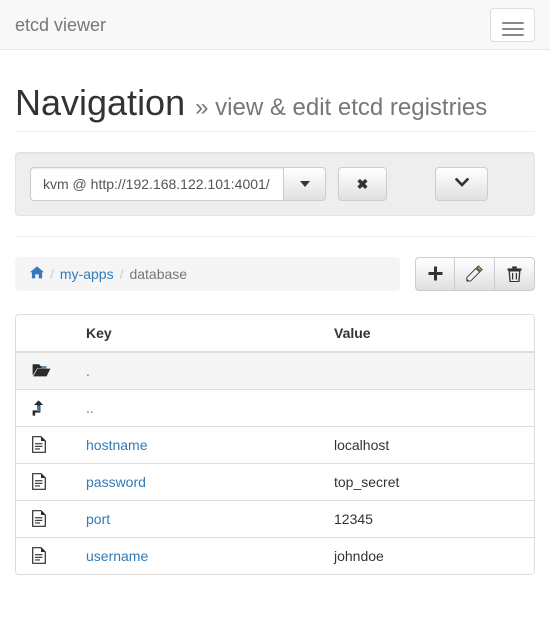  I want to click on expand-registry-button, so click(461, 183).